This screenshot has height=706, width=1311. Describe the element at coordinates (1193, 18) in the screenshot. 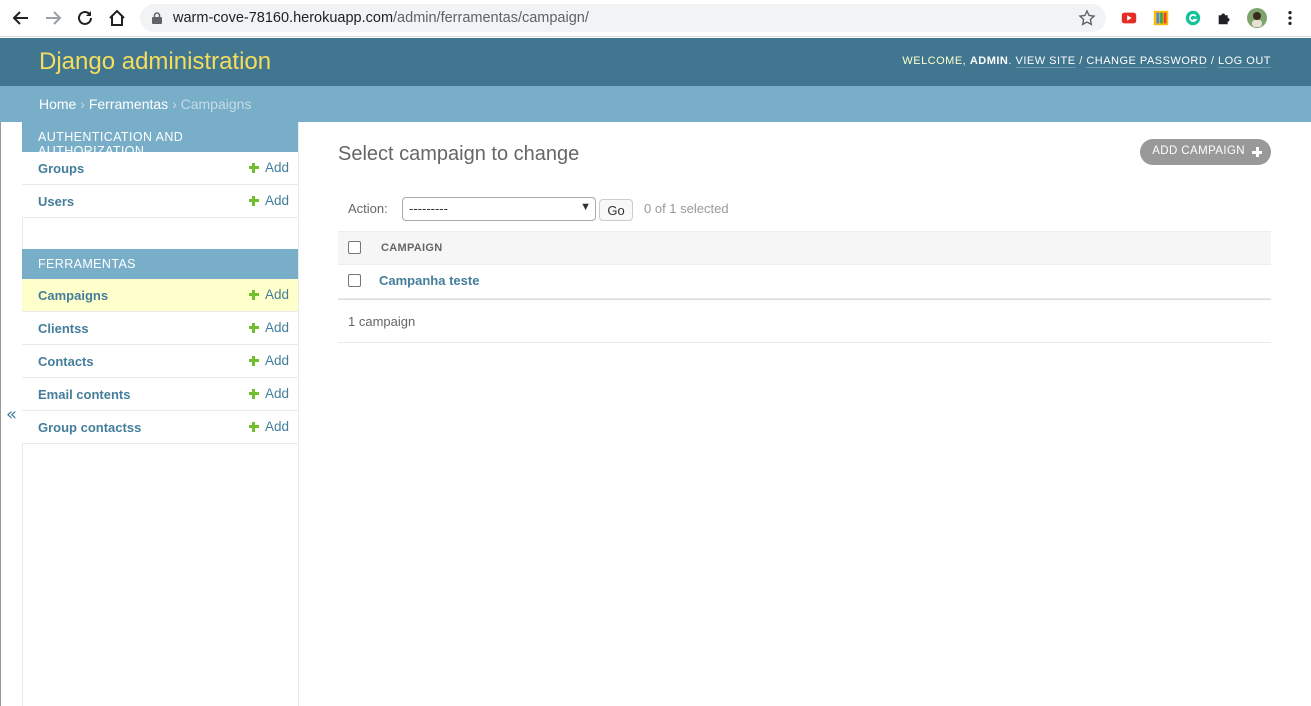

I see `grammarly-extension-icon` at that location.